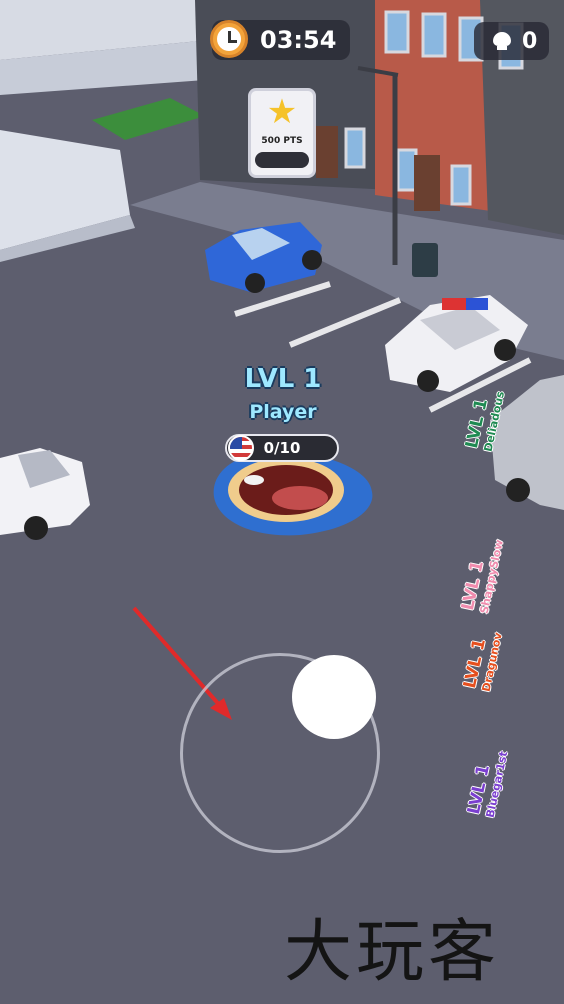 The height and width of the screenshot is (1004, 564). What do you see at coordinates (241, 448) in the screenshot?
I see `us-flag-icon` at bounding box center [241, 448].